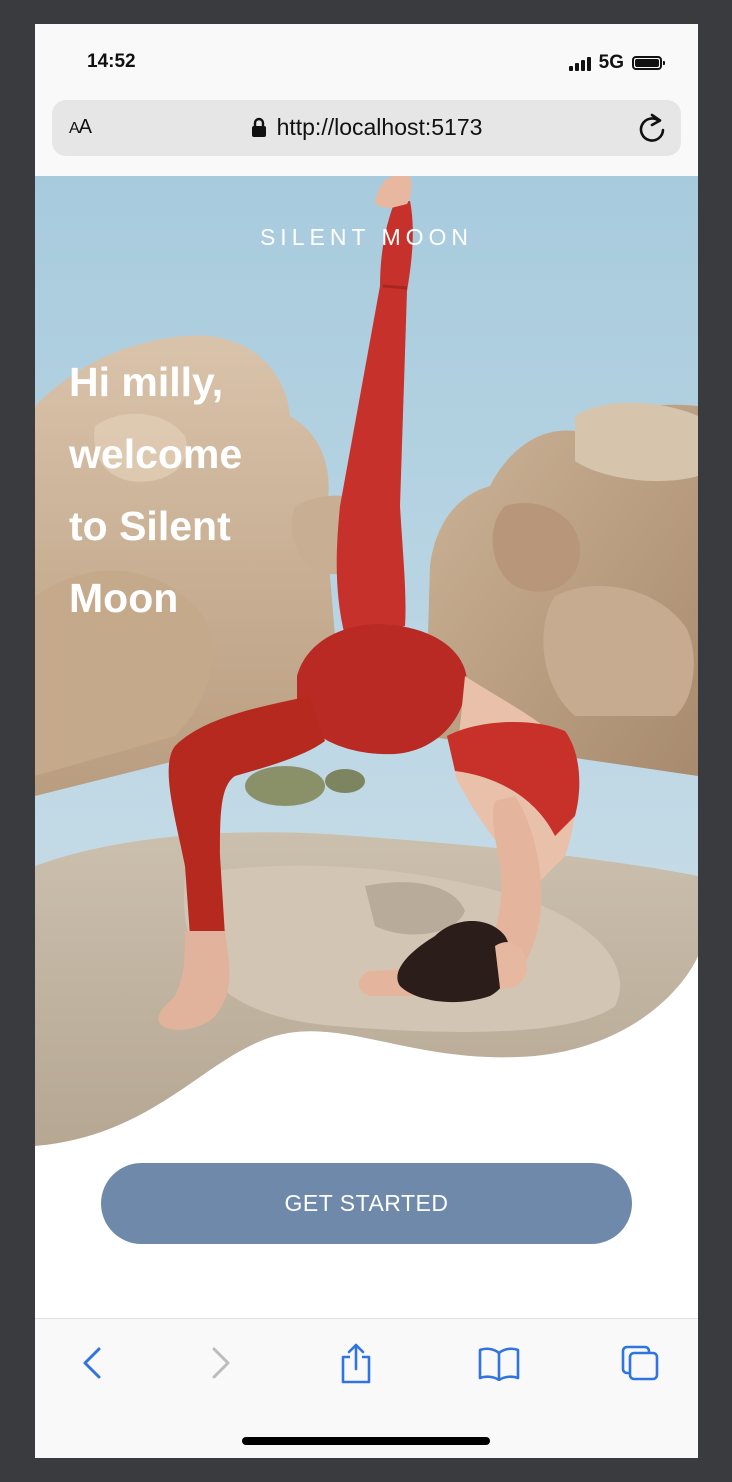 Image resolution: width=732 pixels, height=1482 pixels. What do you see at coordinates (366, 1441) in the screenshot?
I see `home-indicator` at bounding box center [366, 1441].